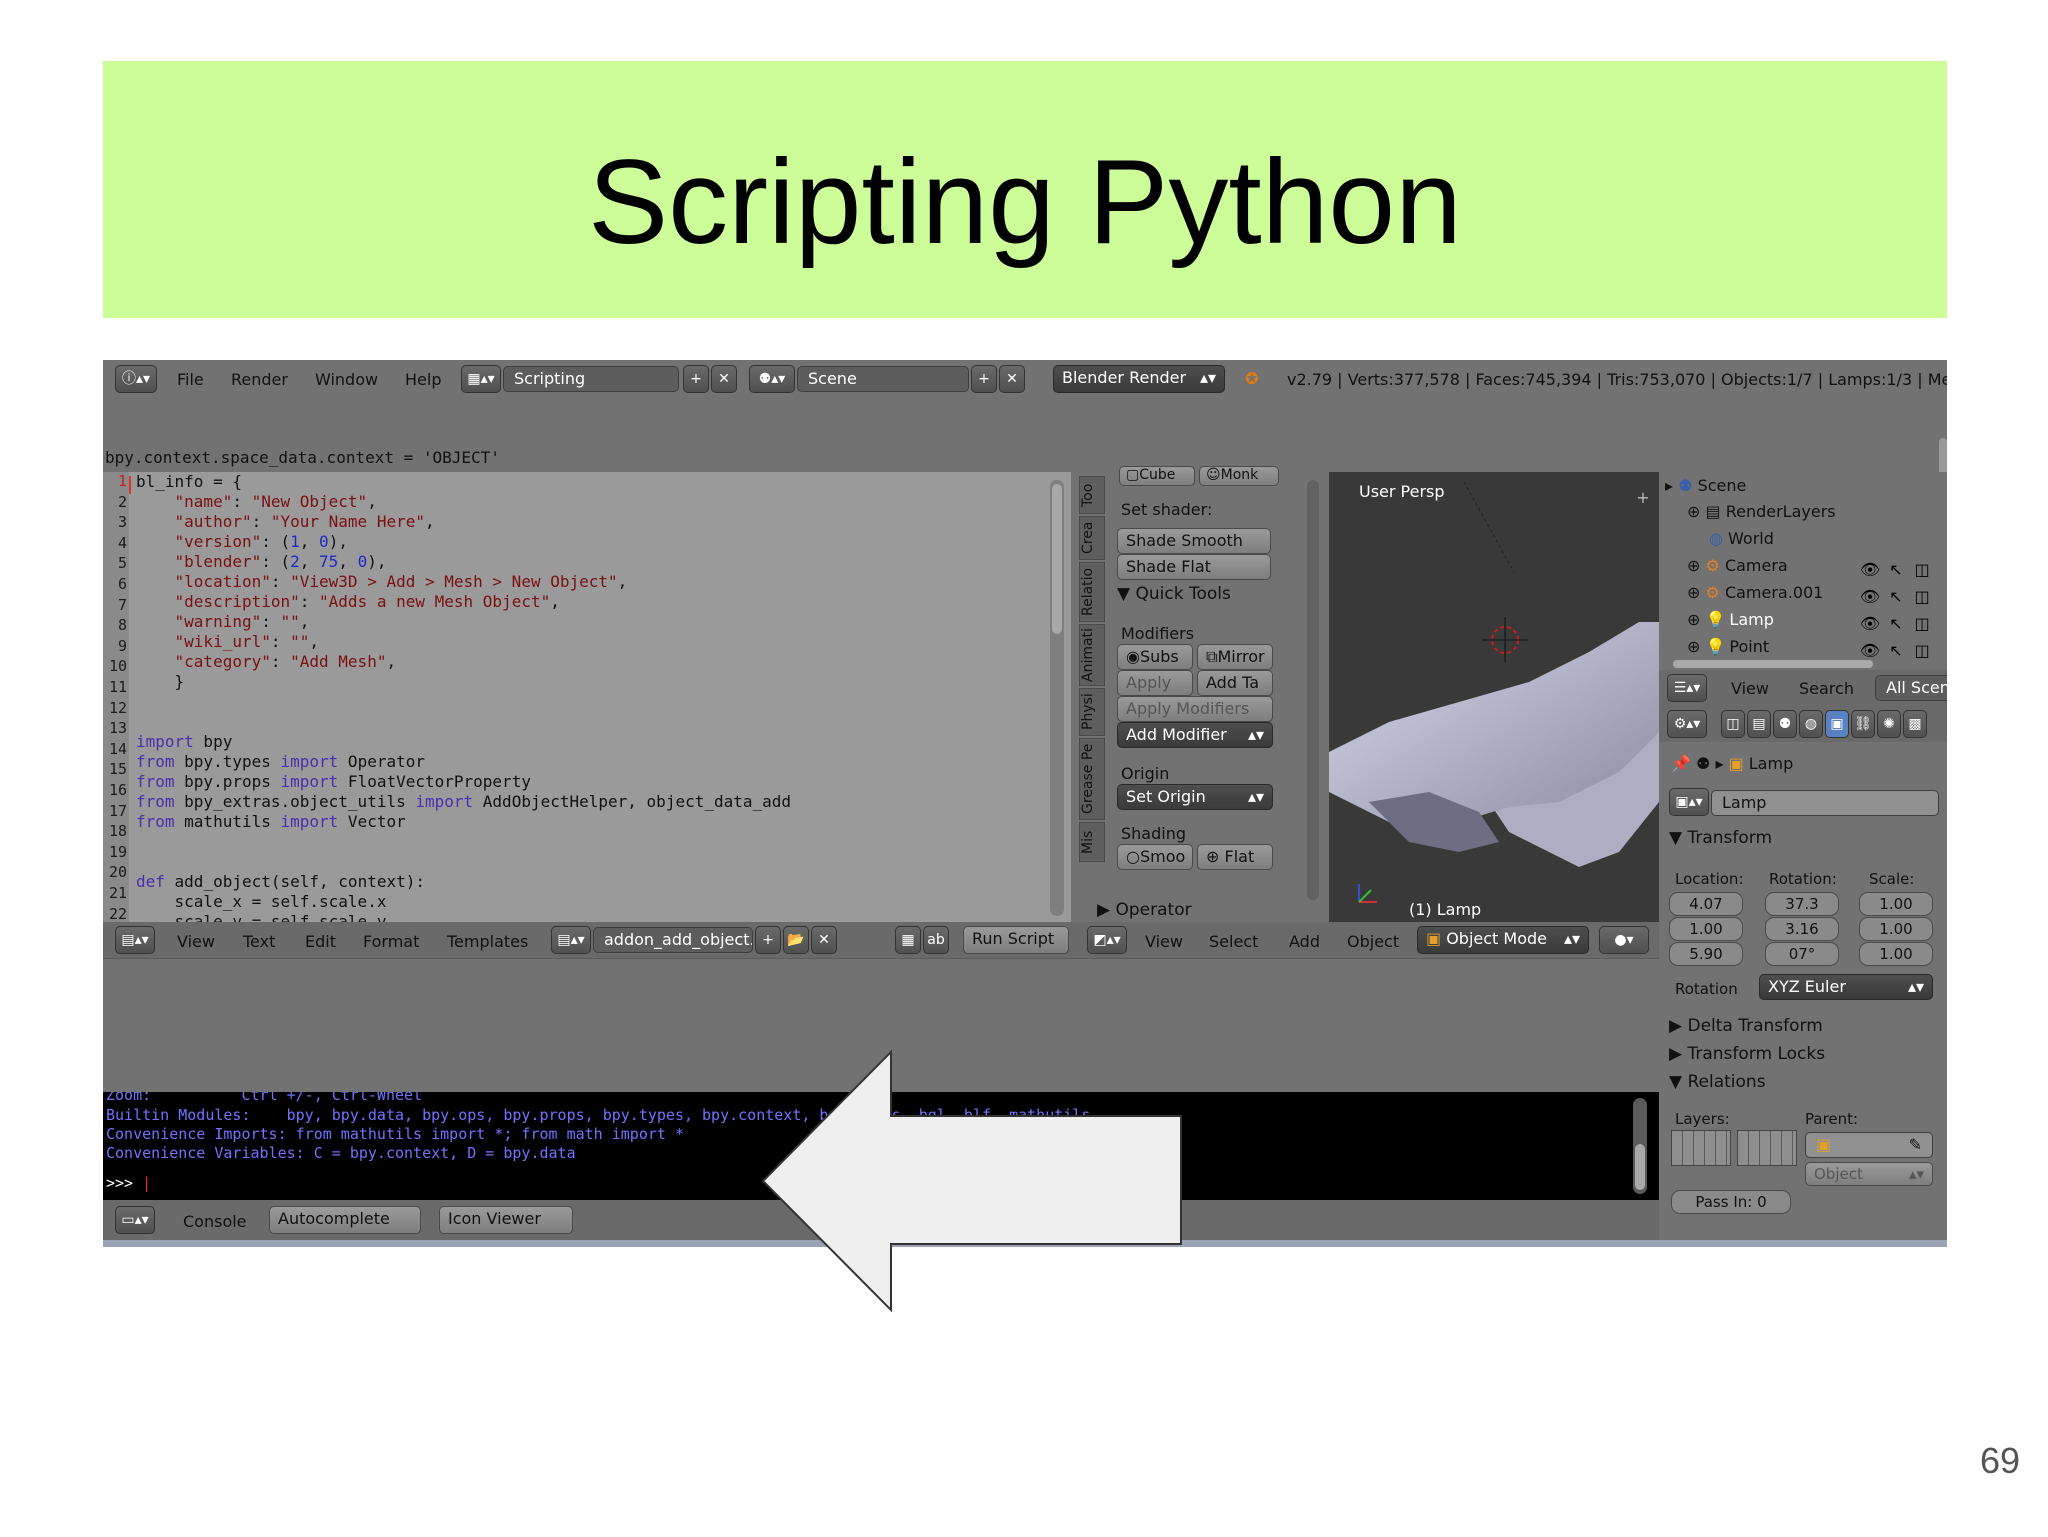 The height and width of the screenshot is (1537, 2048). Describe the element at coordinates (1304, 941) in the screenshot. I see `viewport-menu-add: Add` at that location.